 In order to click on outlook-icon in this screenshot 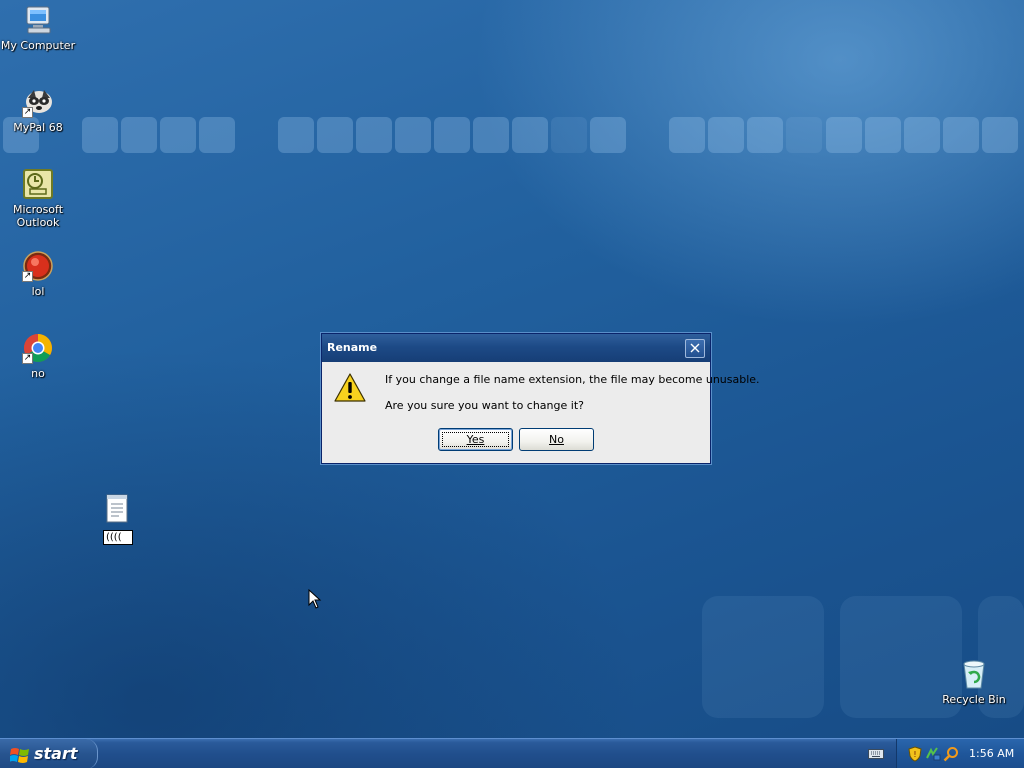, I will do `click(38, 184)`.